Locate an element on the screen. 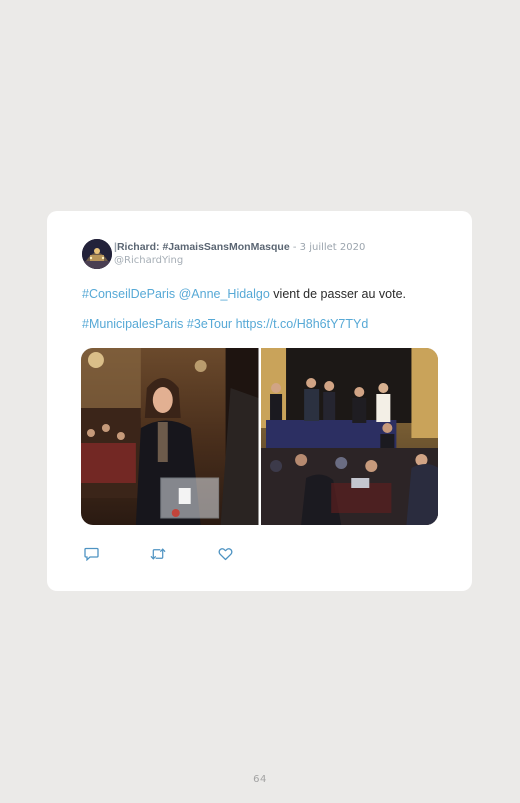 The height and width of the screenshot is (803, 520). council-room-photo is located at coordinates (349, 436).